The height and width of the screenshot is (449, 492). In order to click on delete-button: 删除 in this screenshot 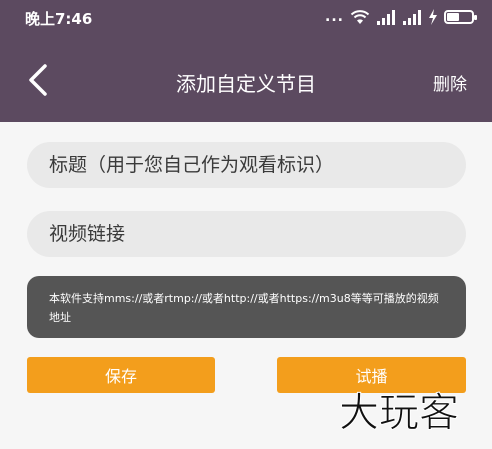, I will do `click(450, 82)`.